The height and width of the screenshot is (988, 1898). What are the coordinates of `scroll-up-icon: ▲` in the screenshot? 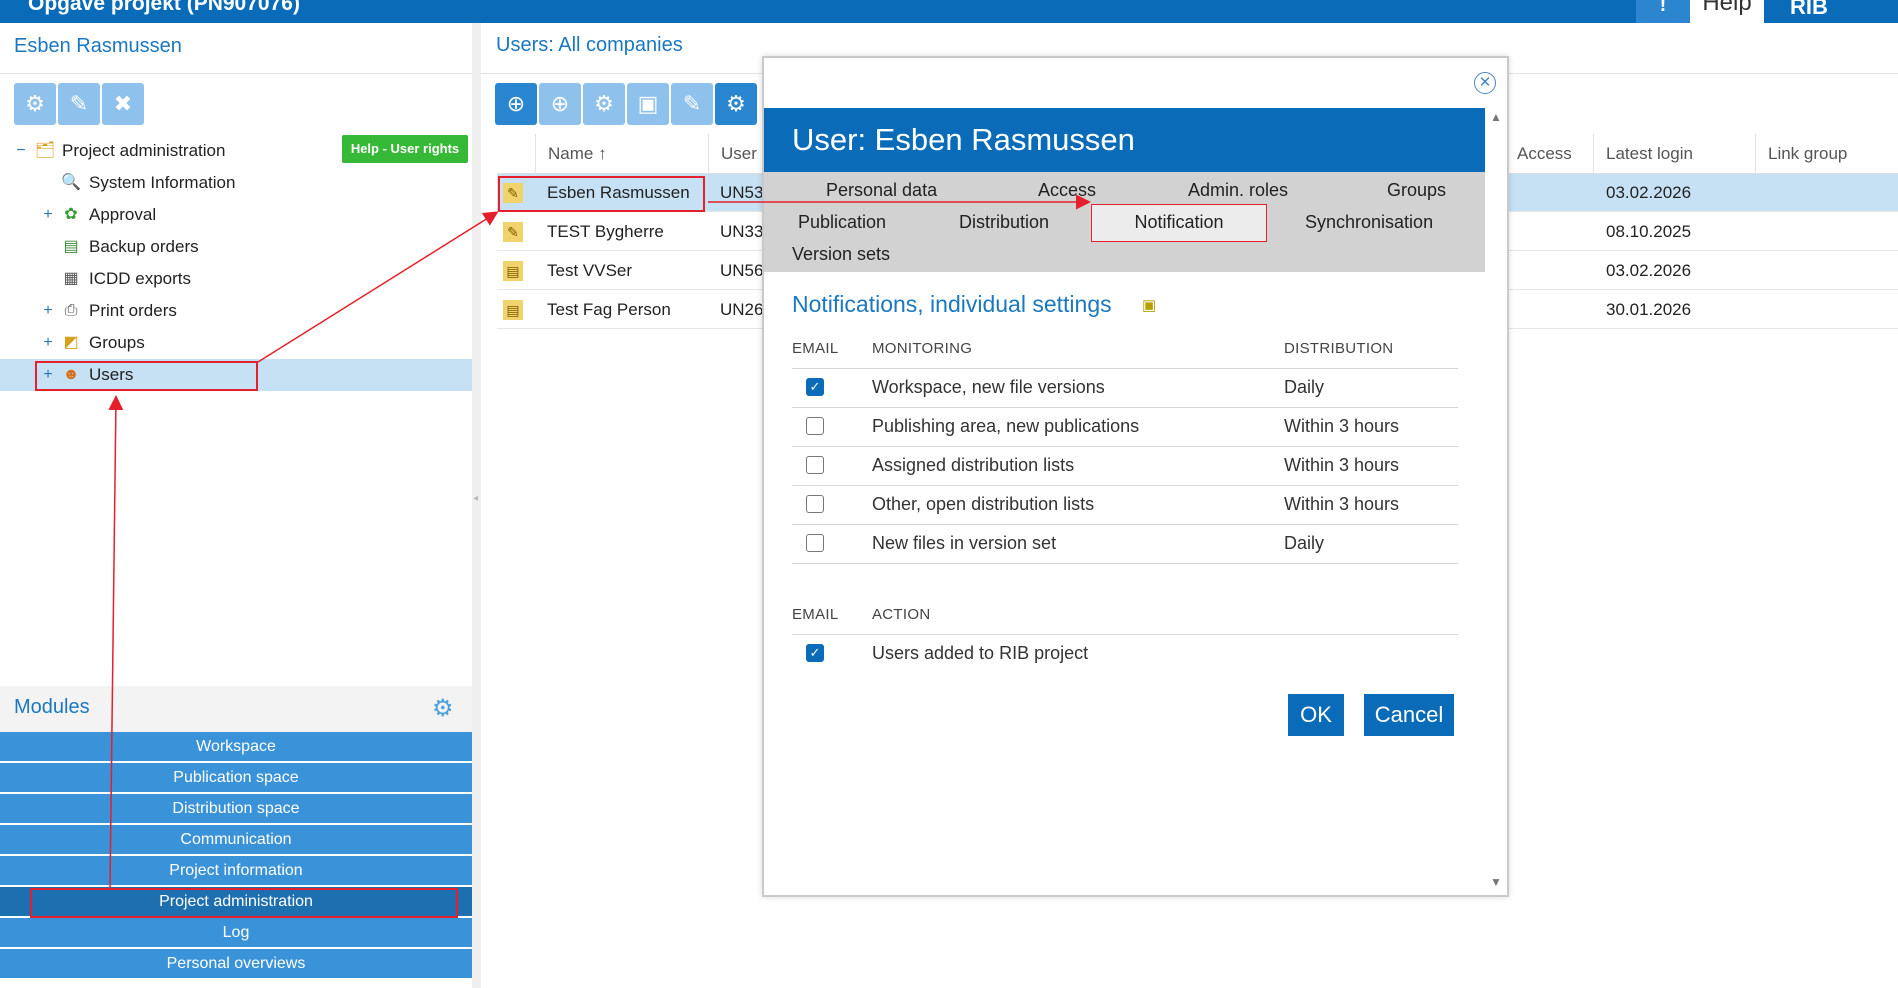 It's located at (1496, 117).